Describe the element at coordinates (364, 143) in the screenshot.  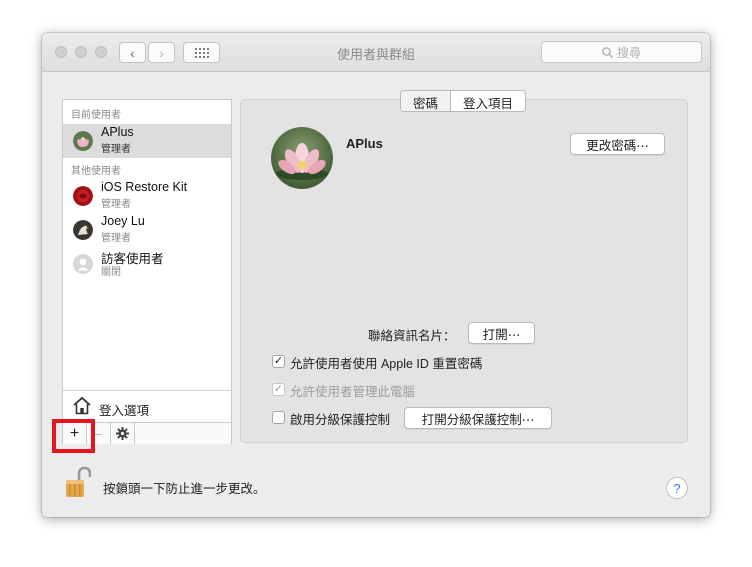
I see `profile-name: APlus` at that location.